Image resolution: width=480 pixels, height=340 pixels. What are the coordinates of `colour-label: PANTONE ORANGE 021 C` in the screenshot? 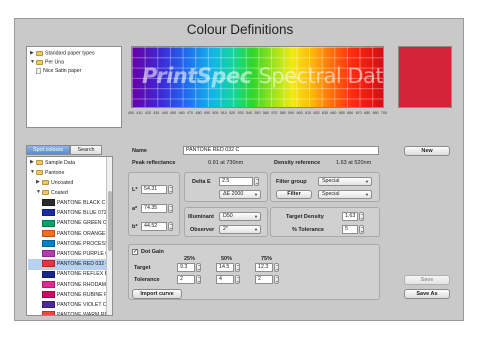 It's located at (84, 233).